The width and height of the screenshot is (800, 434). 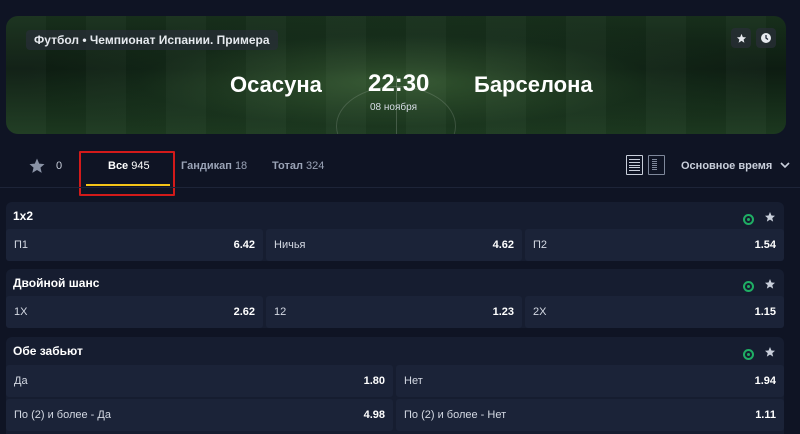 What do you see at coordinates (59, 166) in the screenshot?
I see `favorites-count: 0` at bounding box center [59, 166].